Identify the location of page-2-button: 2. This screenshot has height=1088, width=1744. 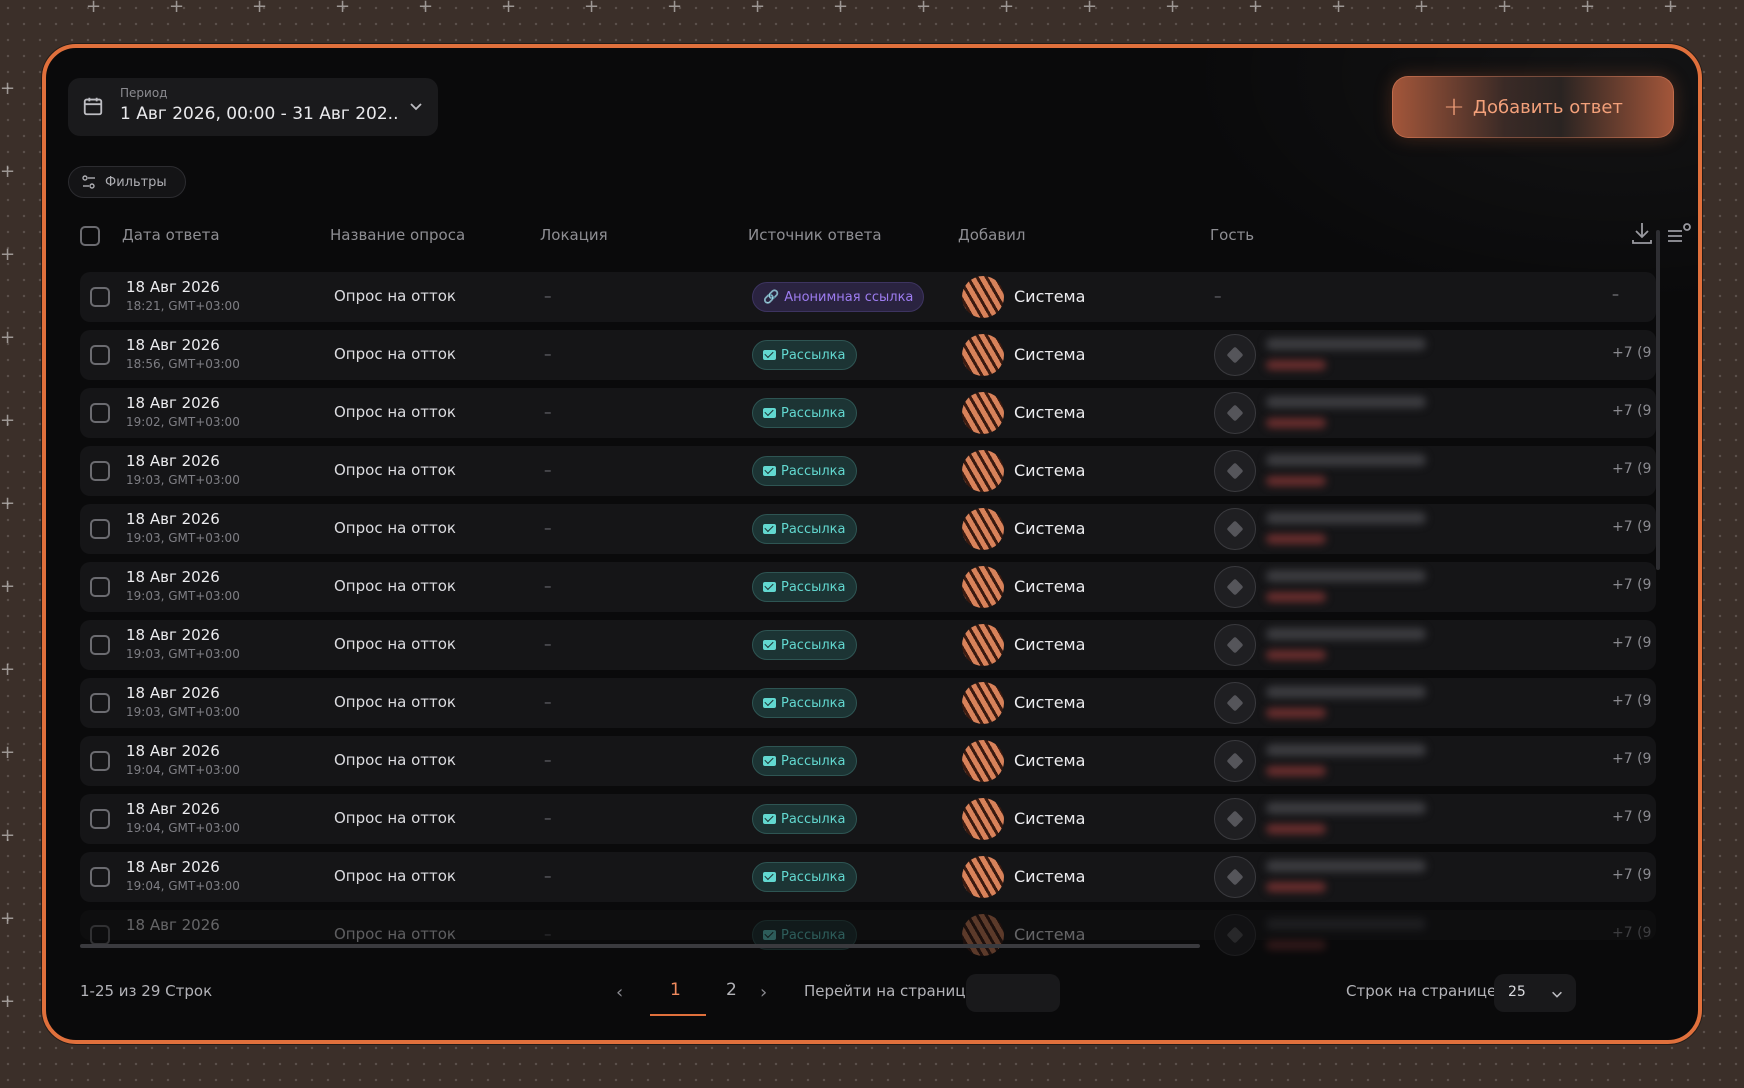
(731, 990).